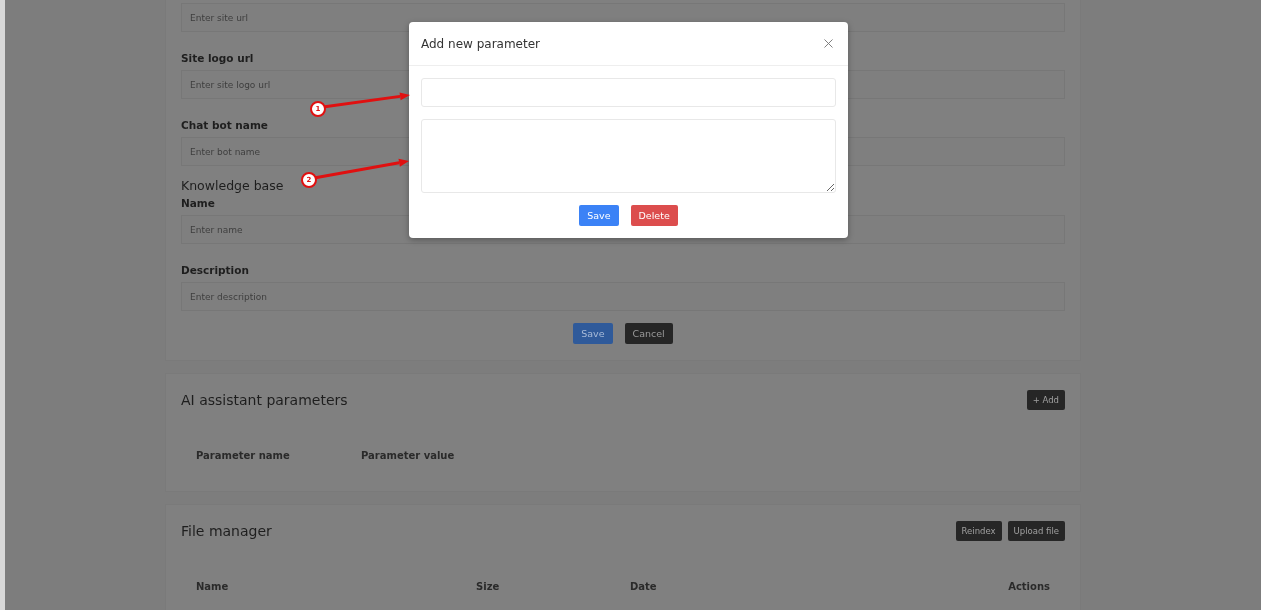 This screenshot has height=610, width=1261. What do you see at coordinates (828, 43) in the screenshot?
I see `close-icon` at bounding box center [828, 43].